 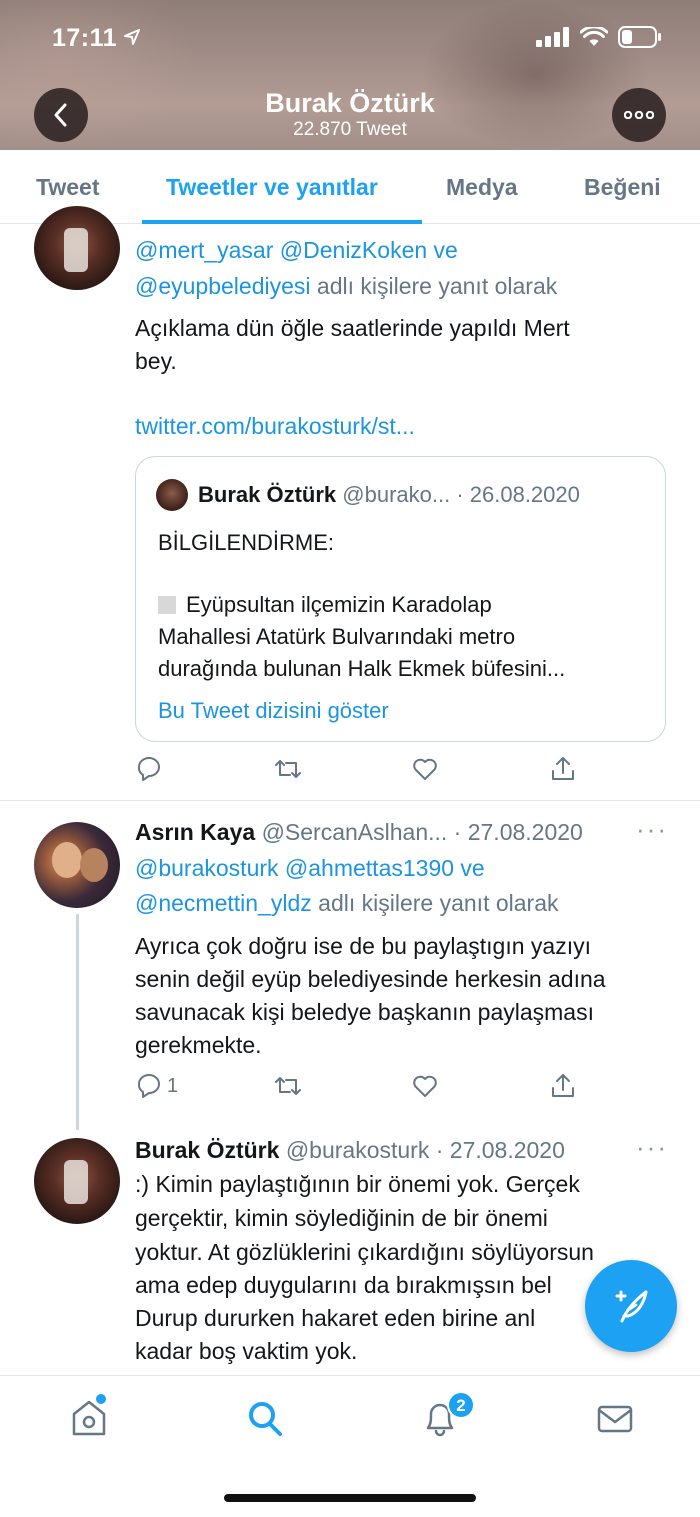 What do you see at coordinates (77, 1022) in the screenshot?
I see `thread-connector` at bounding box center [77, 1022].